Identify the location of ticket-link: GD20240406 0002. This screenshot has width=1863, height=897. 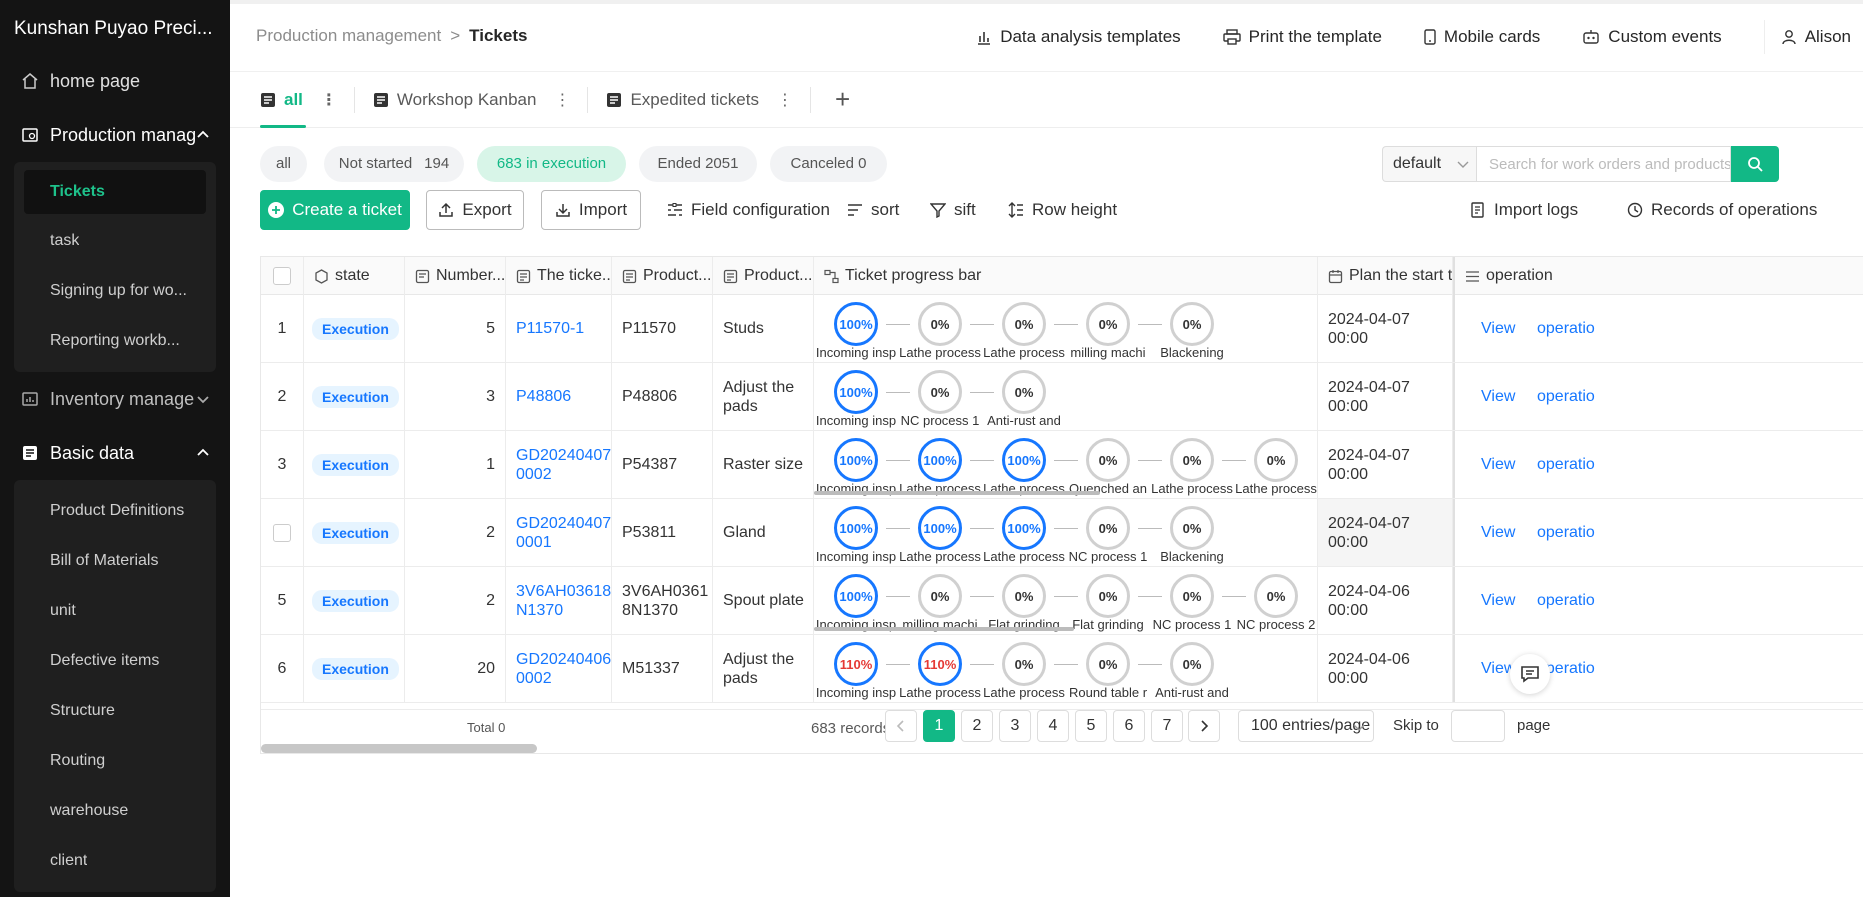
(563, 669).